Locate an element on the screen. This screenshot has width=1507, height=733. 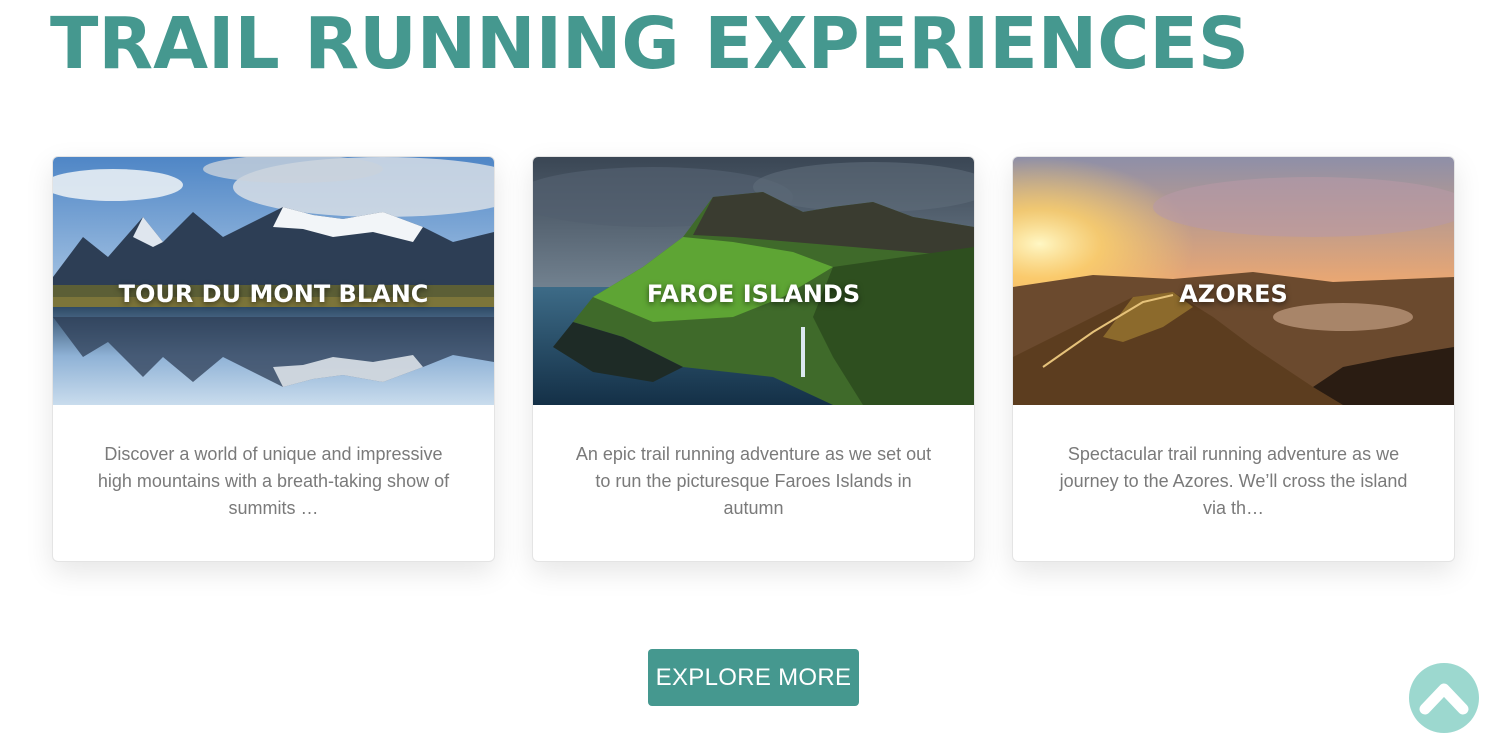
card-title: AZORES is located at coordinates (1233, 294).